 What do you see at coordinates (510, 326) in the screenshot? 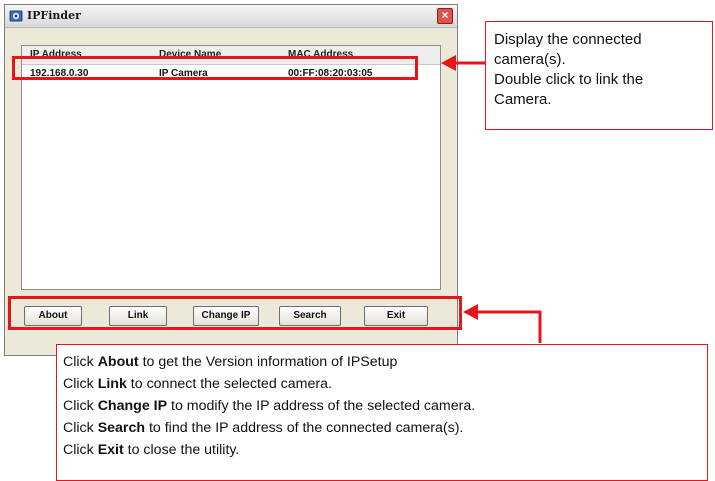
I see `arrow-to-buttons-line` at bounding box center [510, 326].